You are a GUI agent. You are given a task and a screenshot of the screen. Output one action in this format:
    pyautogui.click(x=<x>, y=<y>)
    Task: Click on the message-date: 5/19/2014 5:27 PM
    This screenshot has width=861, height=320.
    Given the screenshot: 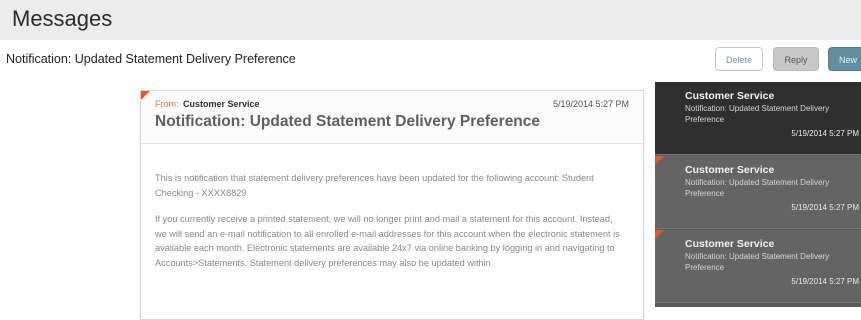 What is the action you would take?
    pyautogui.click(x=590, y=104)
    